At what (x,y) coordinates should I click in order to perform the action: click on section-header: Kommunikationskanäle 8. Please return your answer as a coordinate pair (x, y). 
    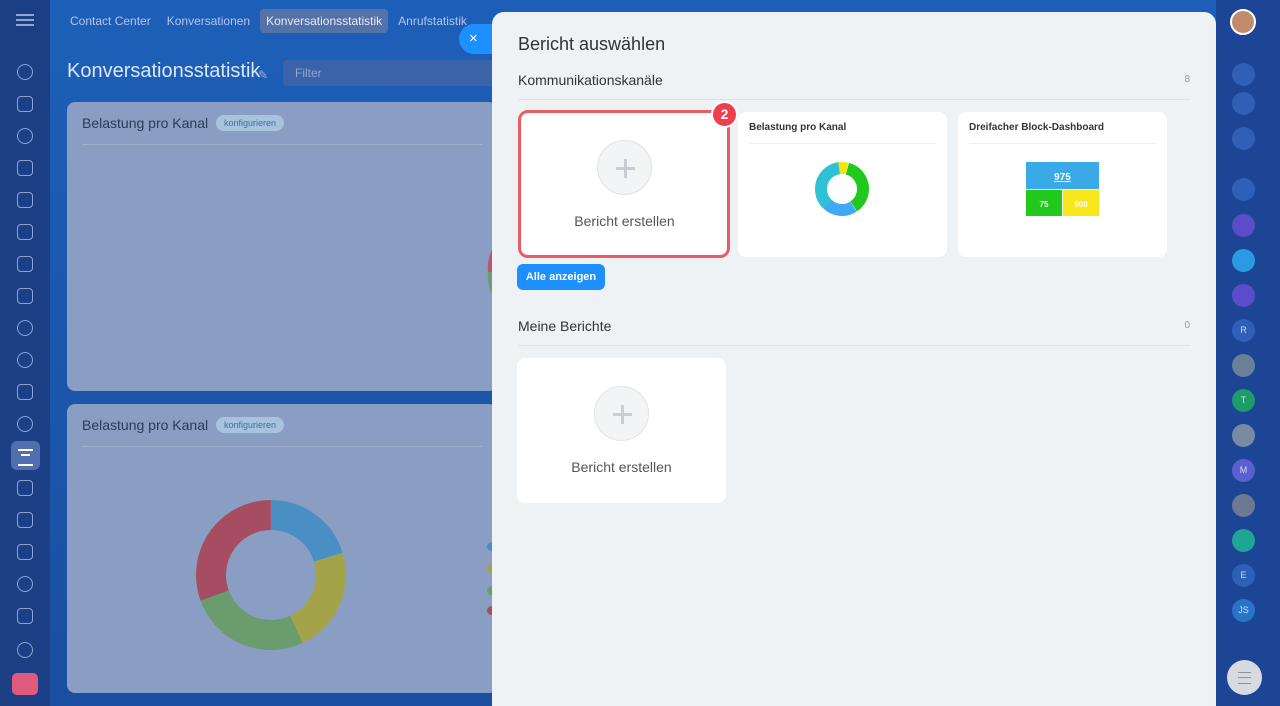
    Looking at the image, I should click on (854, 86).